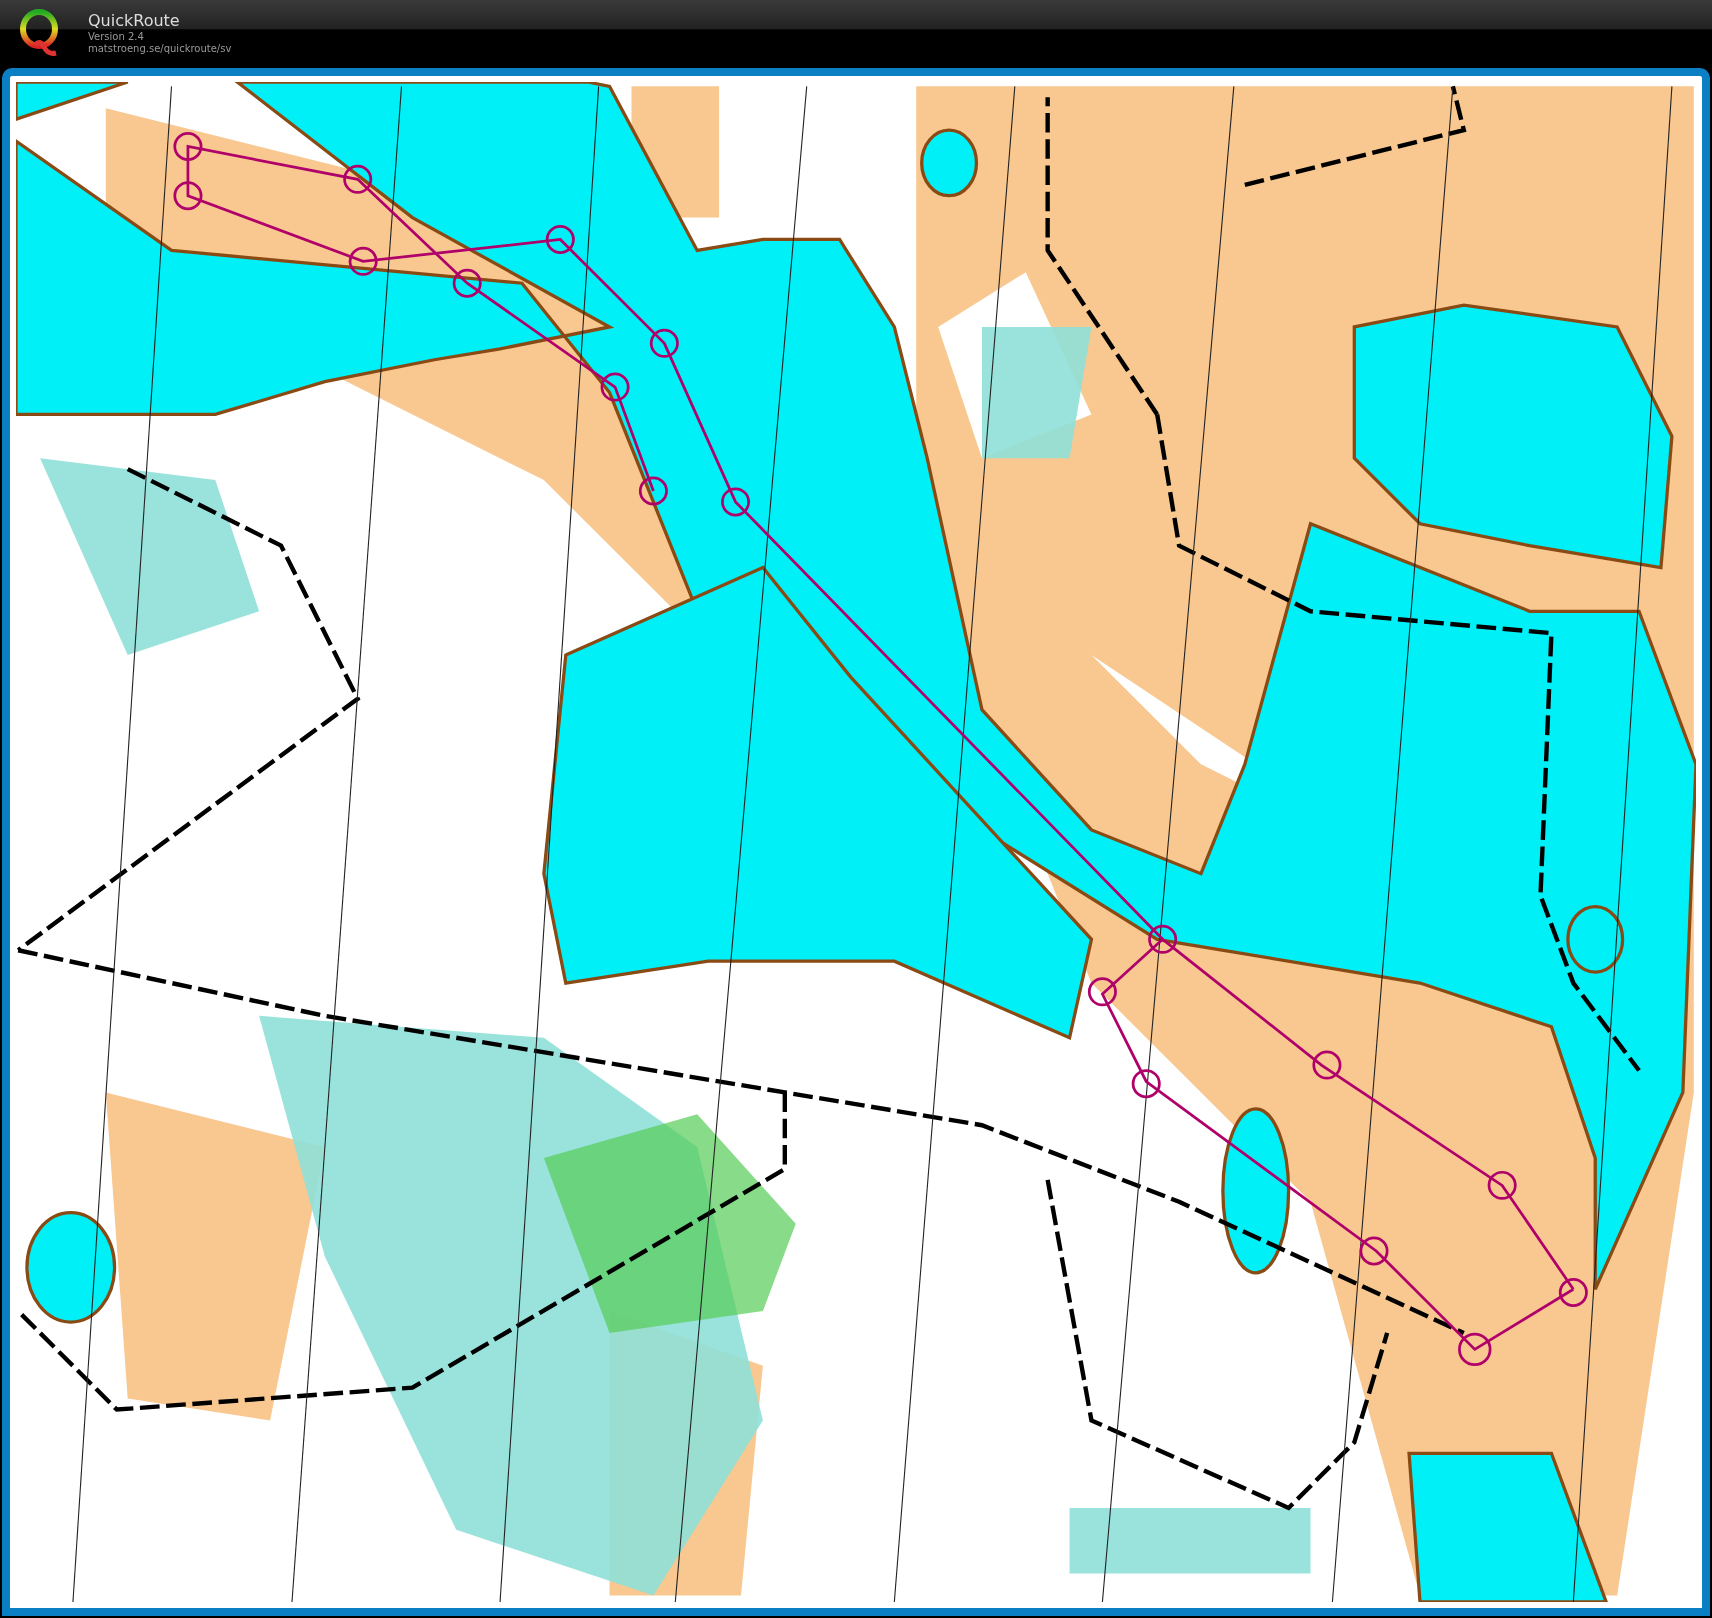 The image size is (1712, 1618). I want to click on app-title: QuickRoute, so click(134, 21).